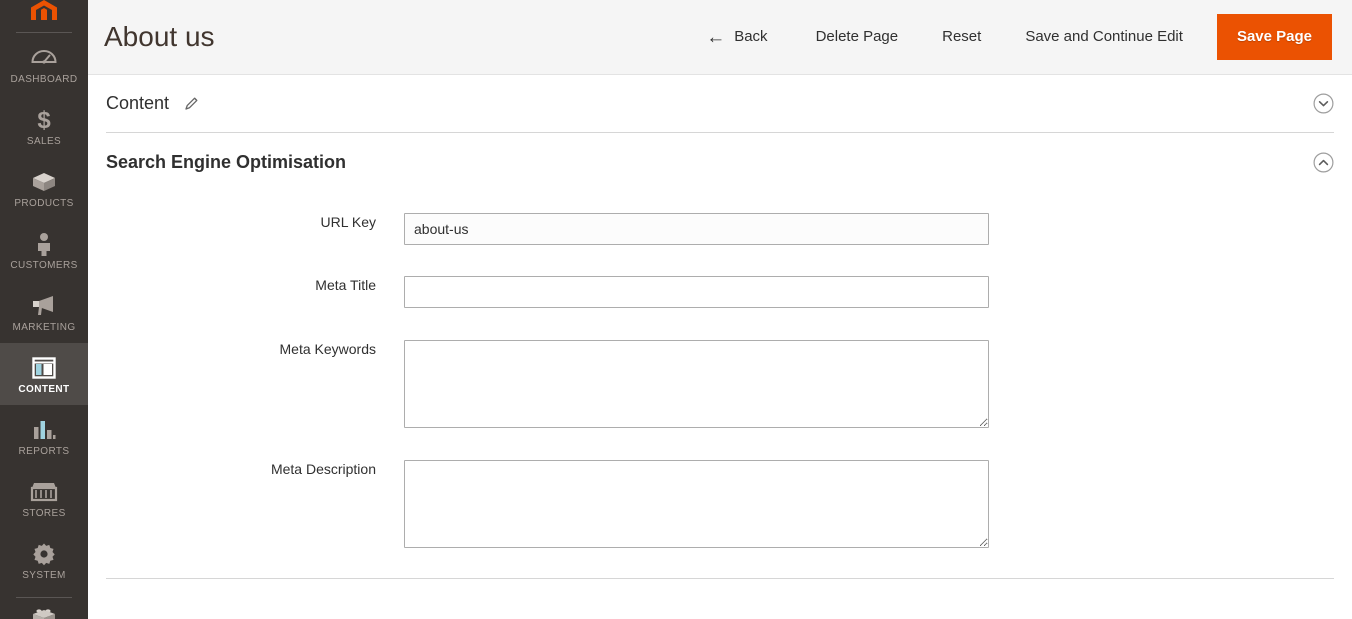 The width and height of the screenshot is (1352, 619). I want to click on sidebar-item-marketing: MARKETING, so click(44, 312).